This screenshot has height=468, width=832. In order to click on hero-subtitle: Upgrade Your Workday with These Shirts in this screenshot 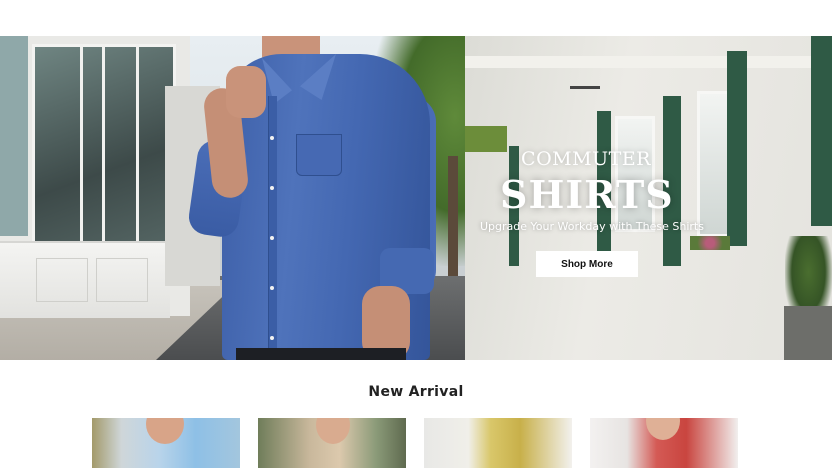, I will do `click(592, 226)`.